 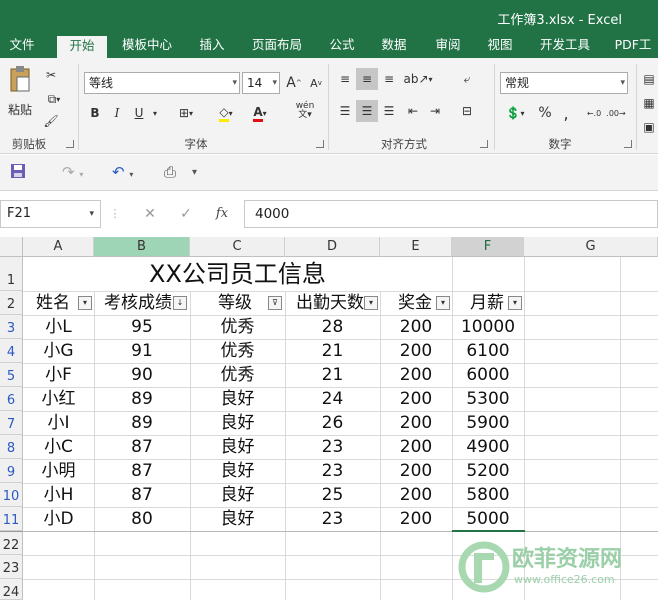 I want to click on column-header-b: B, so click(x=142, y=247).